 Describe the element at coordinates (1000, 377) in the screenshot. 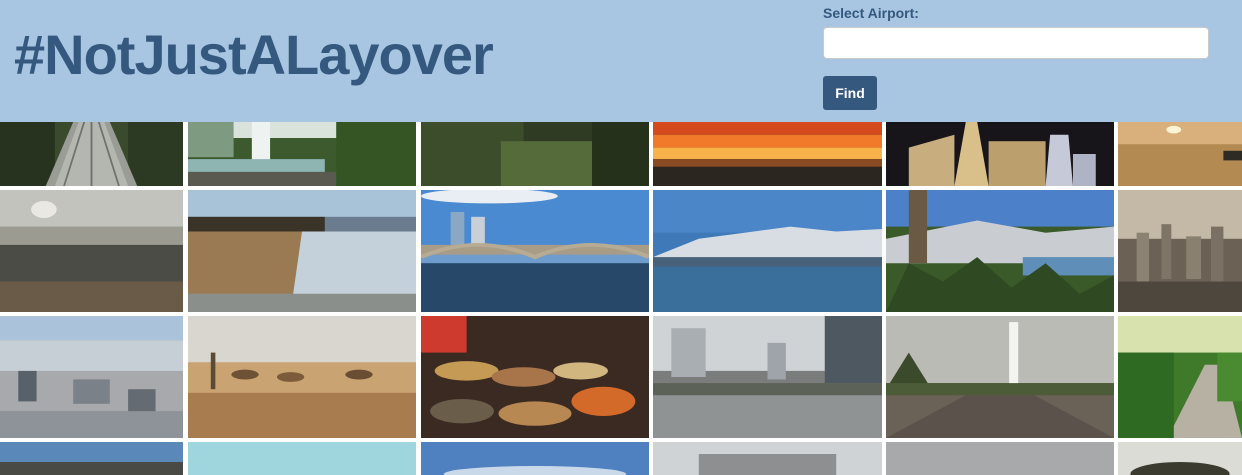

I see `photo-monument-road` at that location.